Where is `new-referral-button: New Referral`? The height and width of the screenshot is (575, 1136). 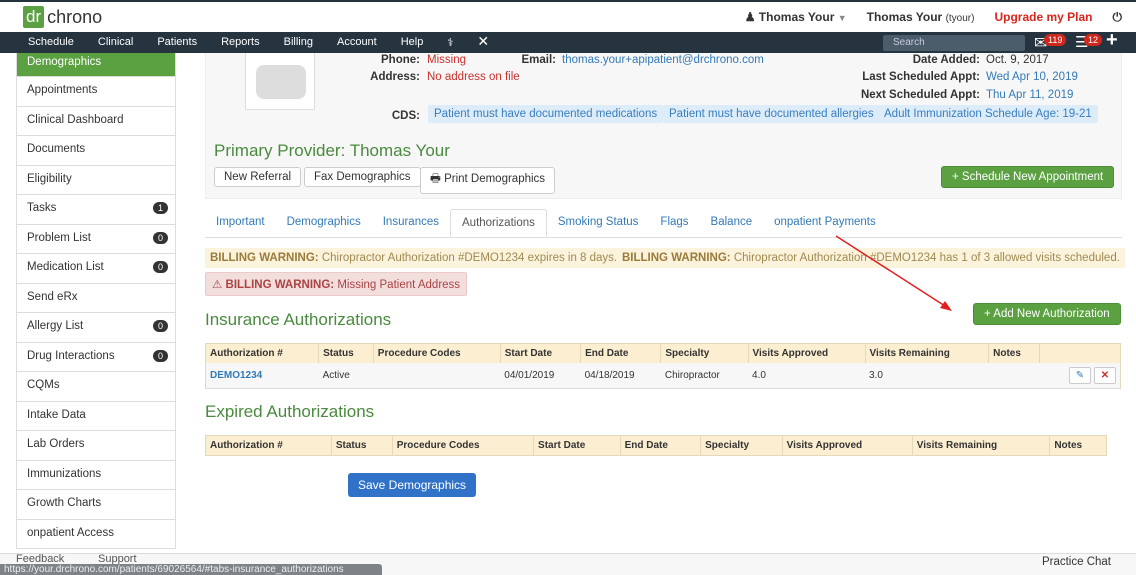 new-referral-button: New Referral is located at coordinates (258, 177).